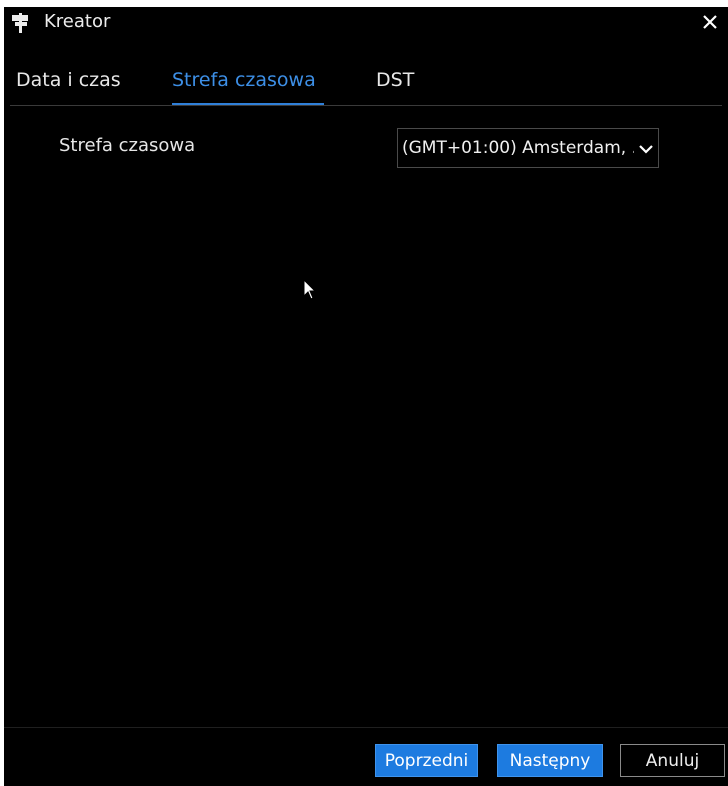  Describe the element at coordinates (21, 23) in the screenshot. I see `signpost-icon` at that location.